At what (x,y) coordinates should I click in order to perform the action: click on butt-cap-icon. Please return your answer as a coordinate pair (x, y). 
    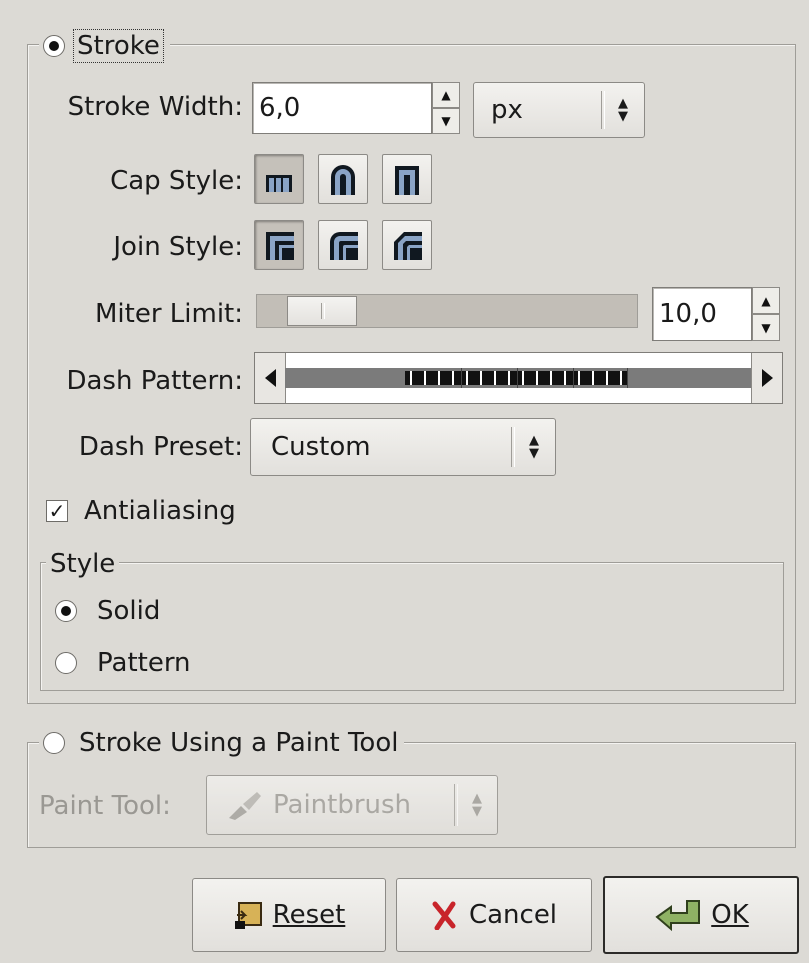
    Looking at the image, I should click on (279, 183).